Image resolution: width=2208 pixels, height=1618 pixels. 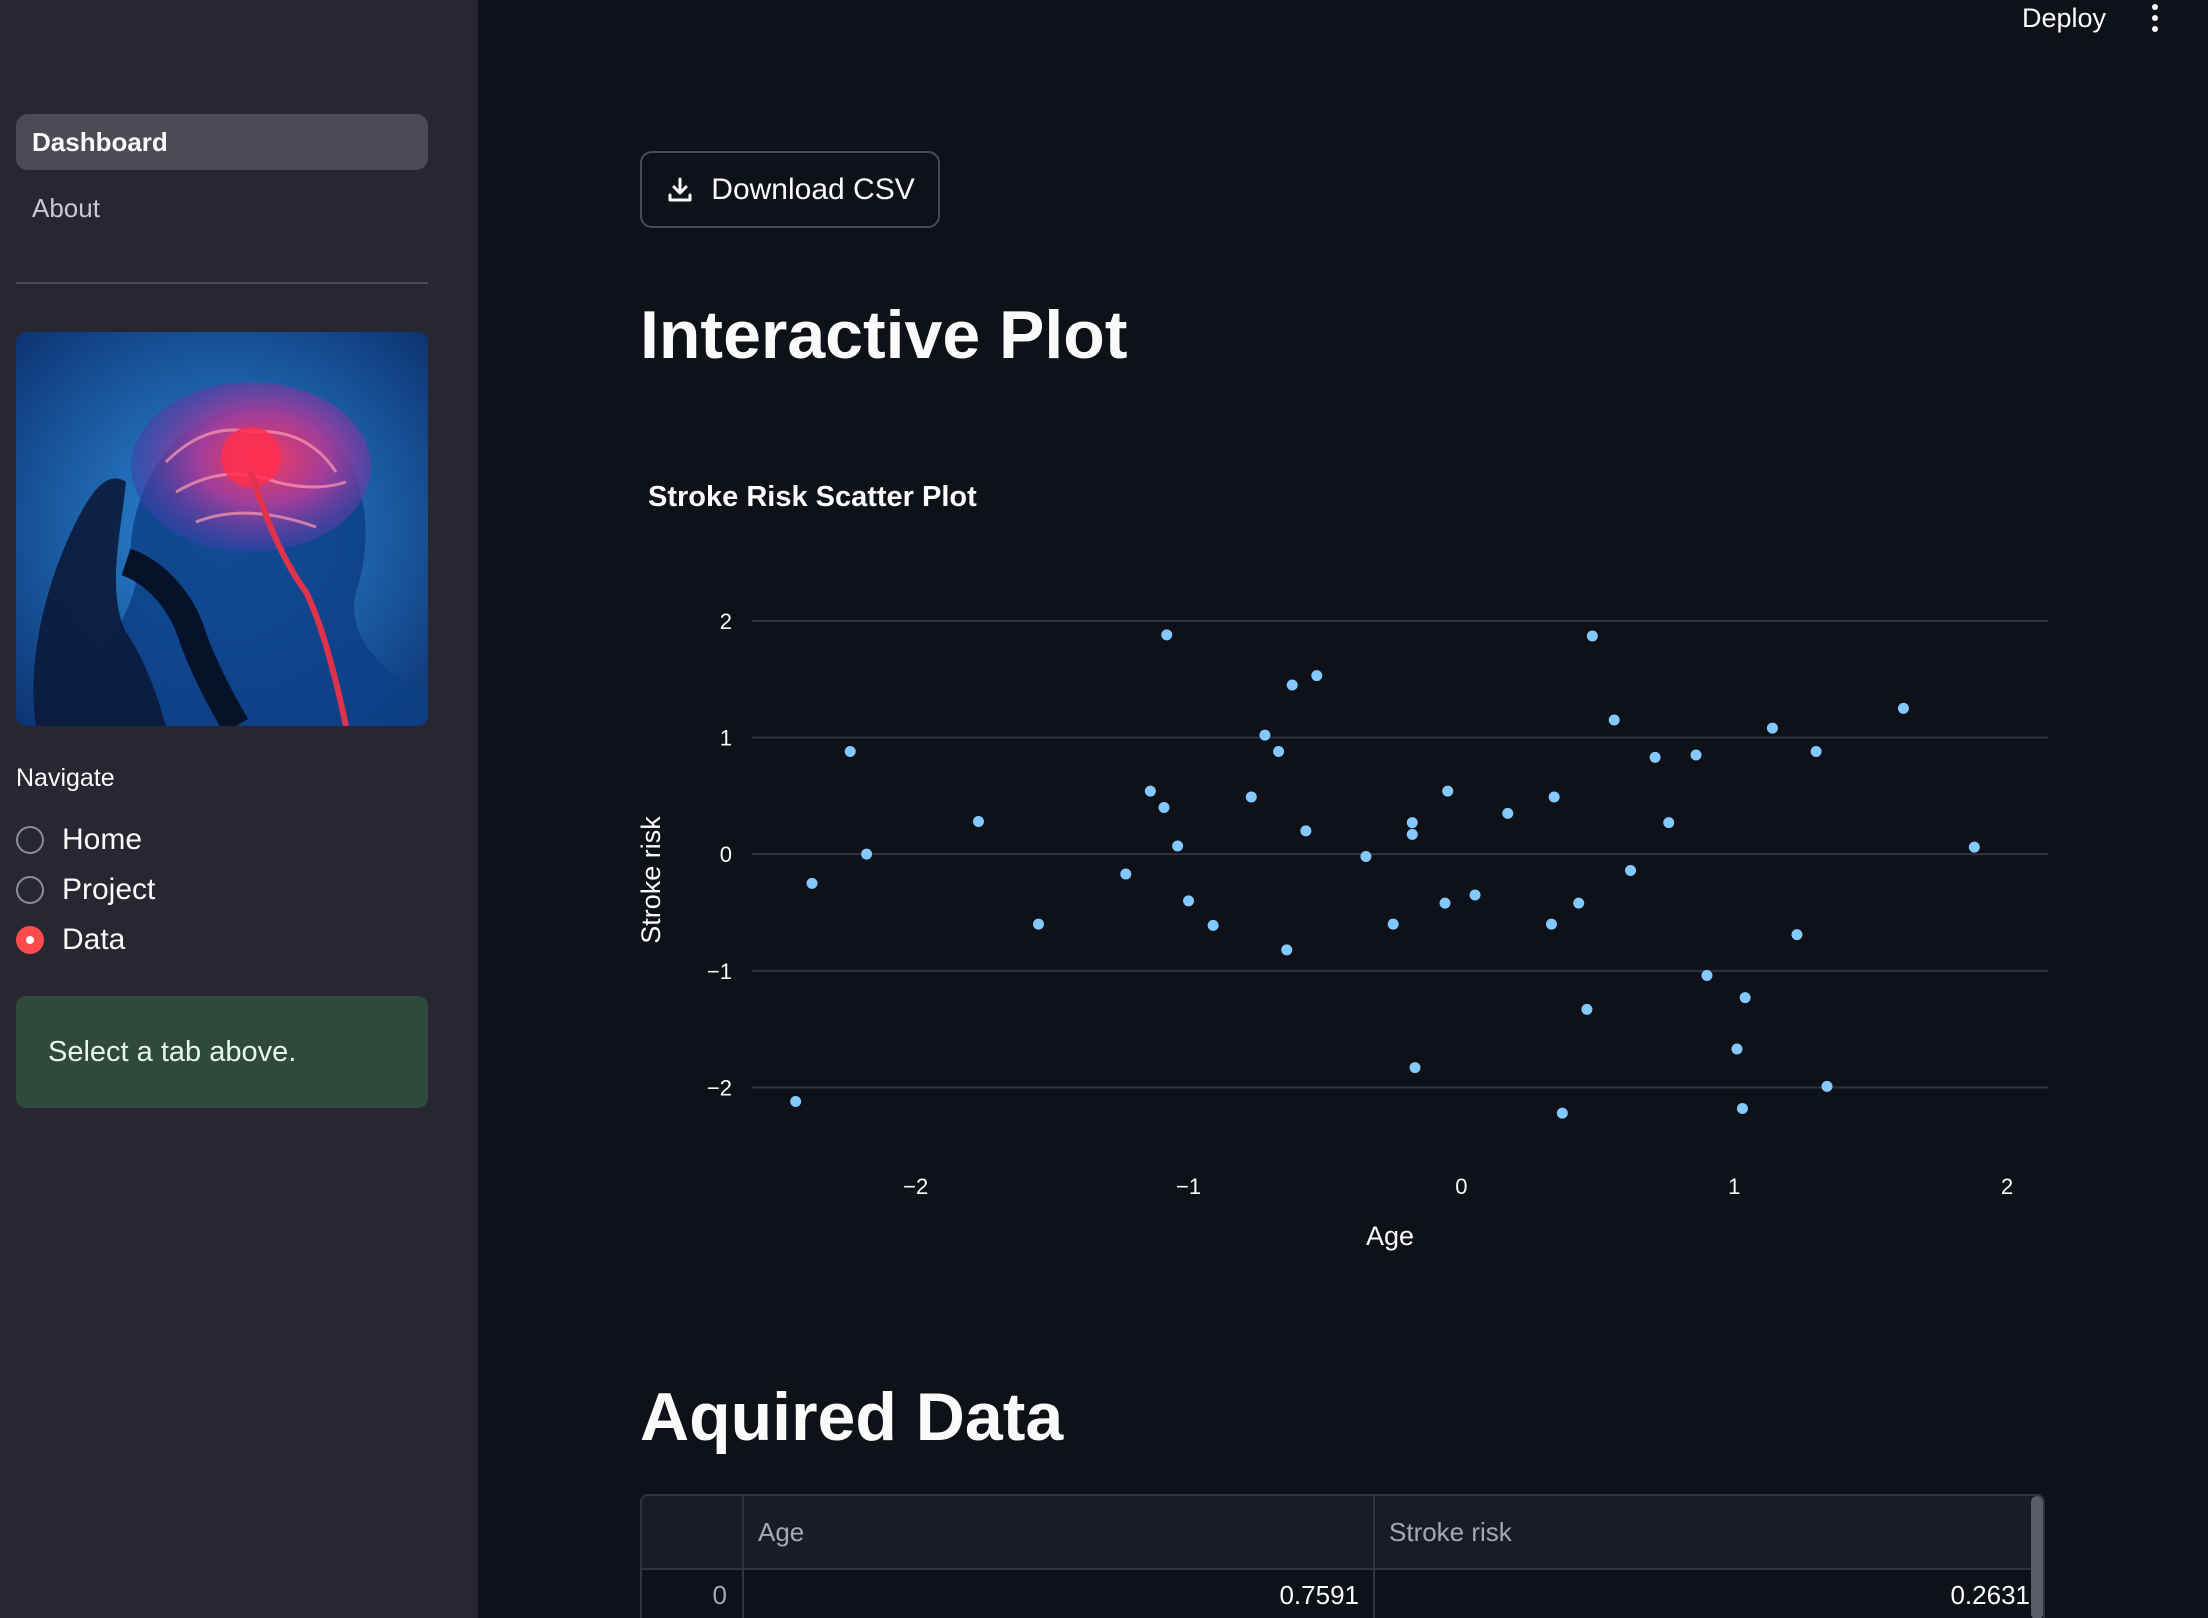 What do you see at coordinates (812, 497) in the screenshot?
I see `chart-title: Stroke Risk Scatter Plot` at bounding box center [812, 497].